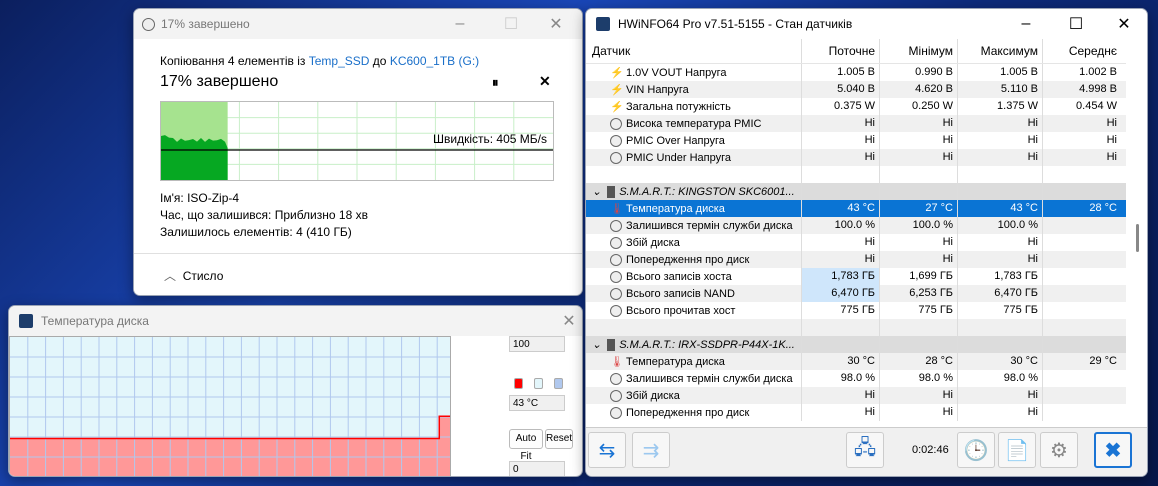 This screenshot has width=1158, height=486. Describe the element at coordinates (688, 412) in the screenshot. I see `sensor-label: Попередження про диск` at that location.